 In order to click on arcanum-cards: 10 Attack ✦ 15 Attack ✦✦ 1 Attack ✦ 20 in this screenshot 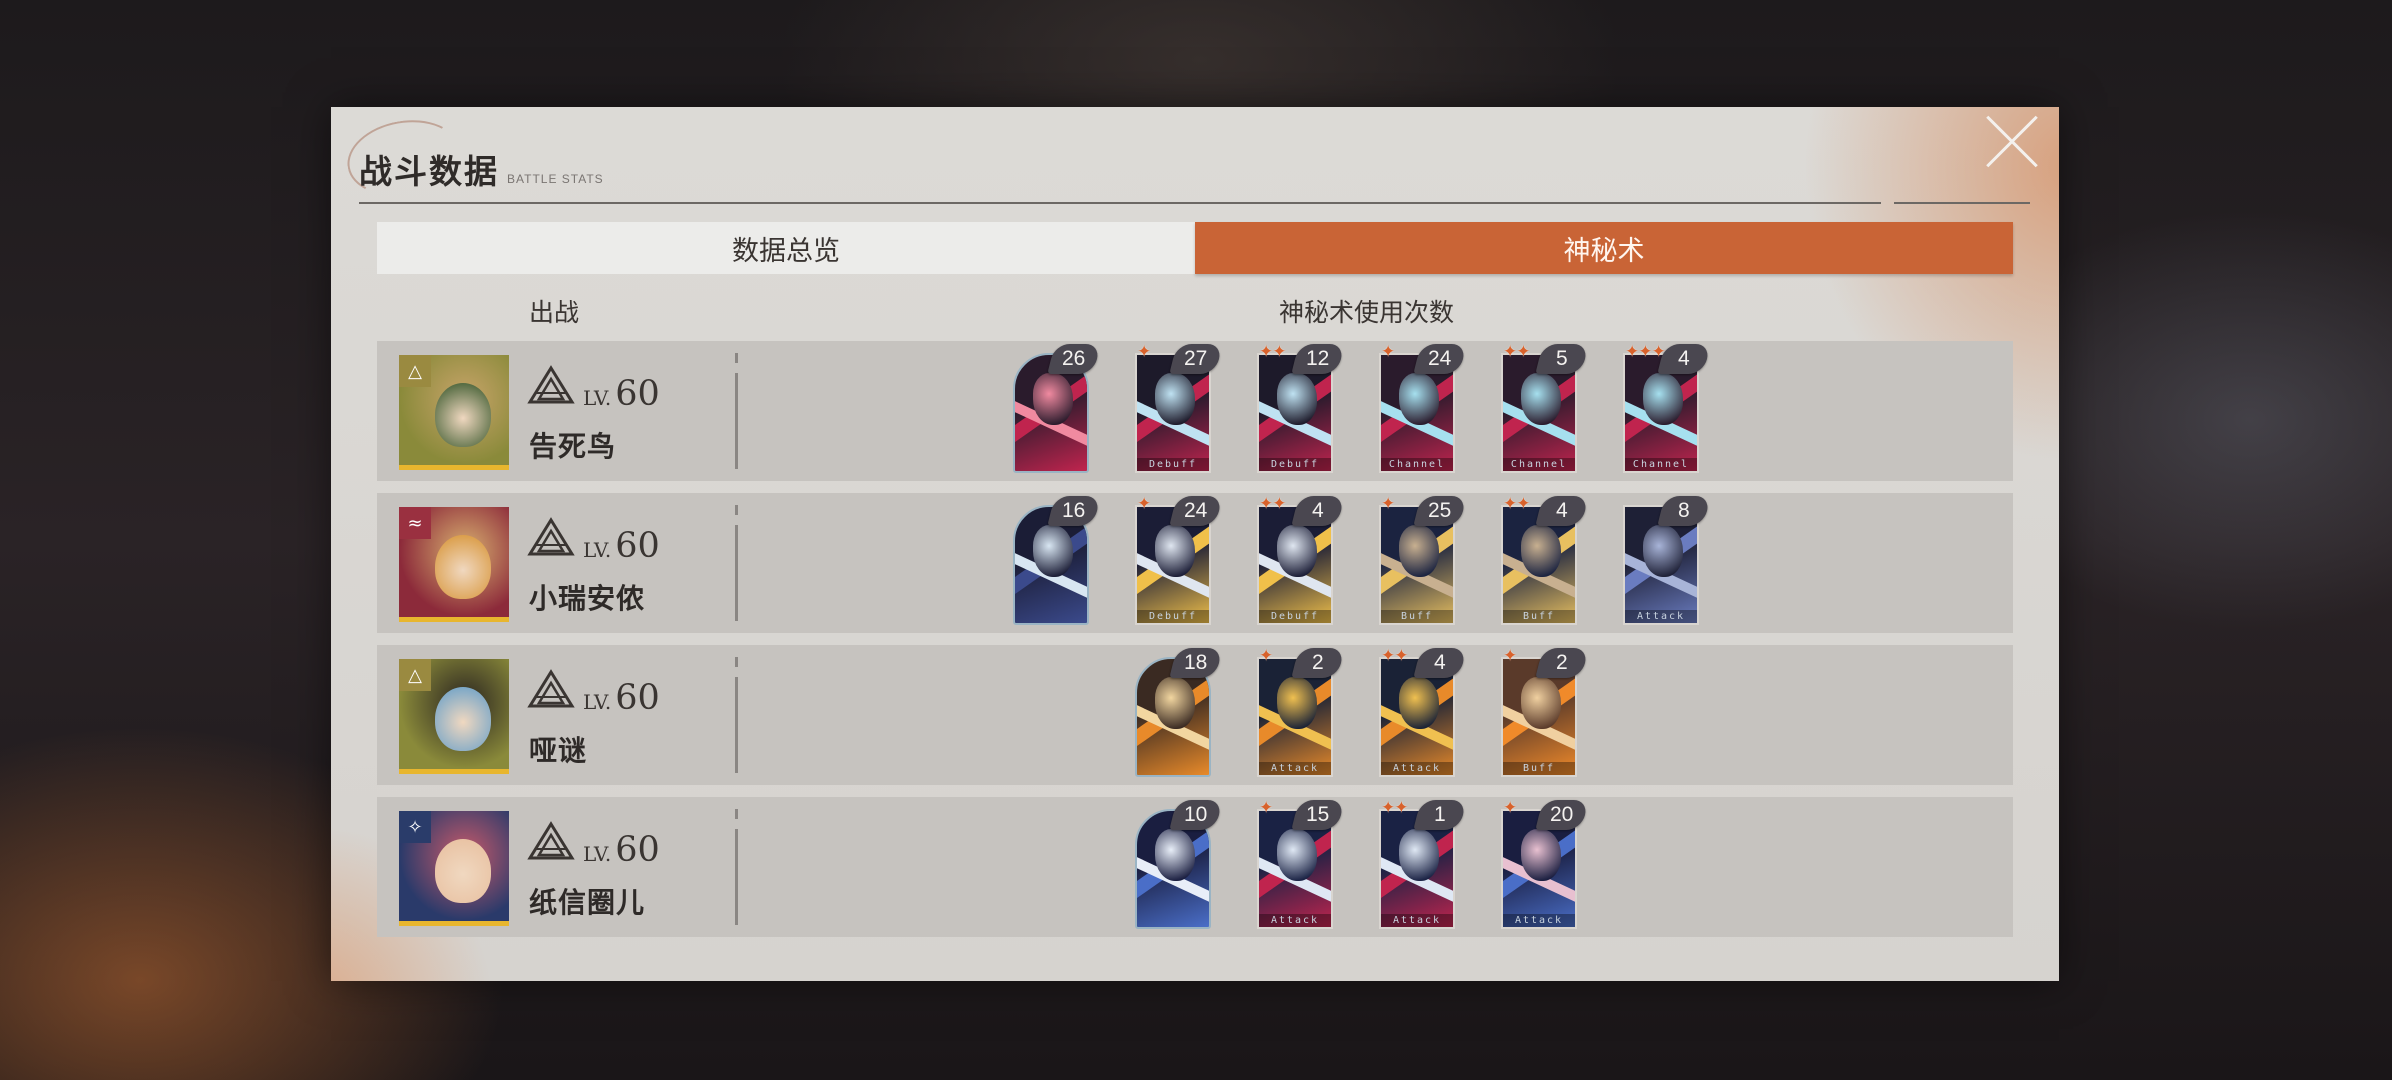, I will do `click(1195, 863)`.